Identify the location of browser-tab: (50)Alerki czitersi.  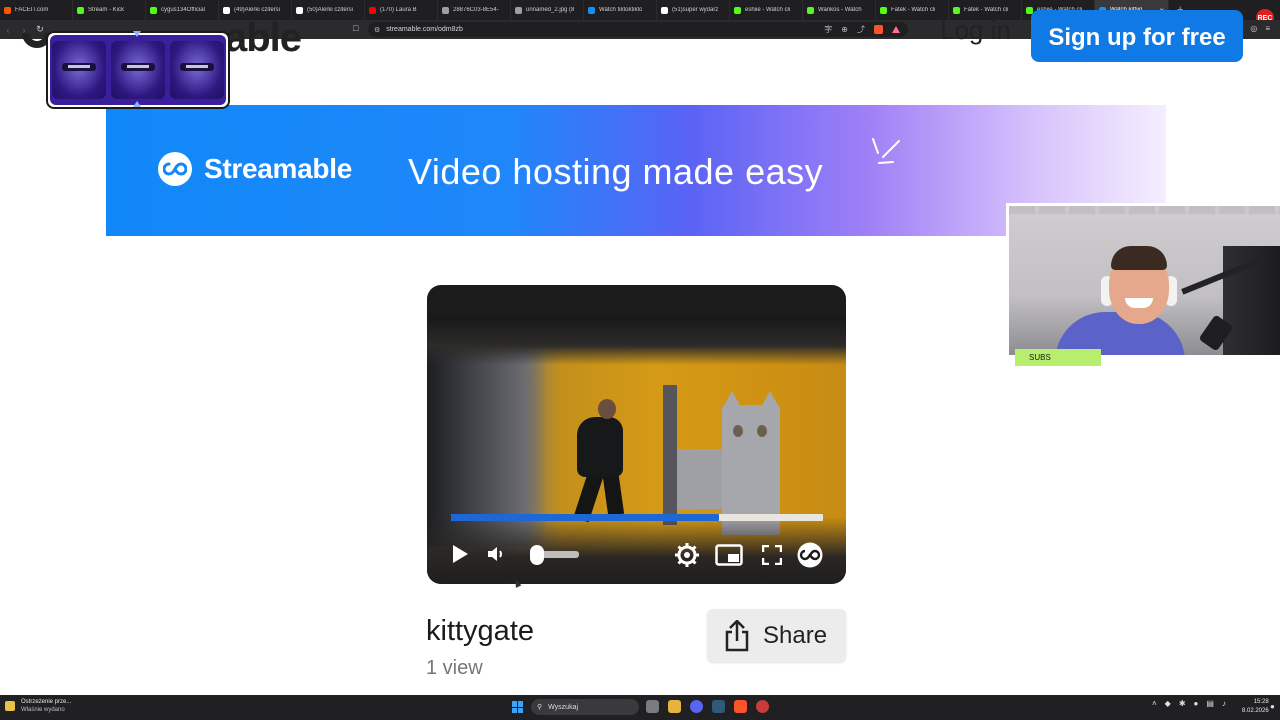
(328, 10).